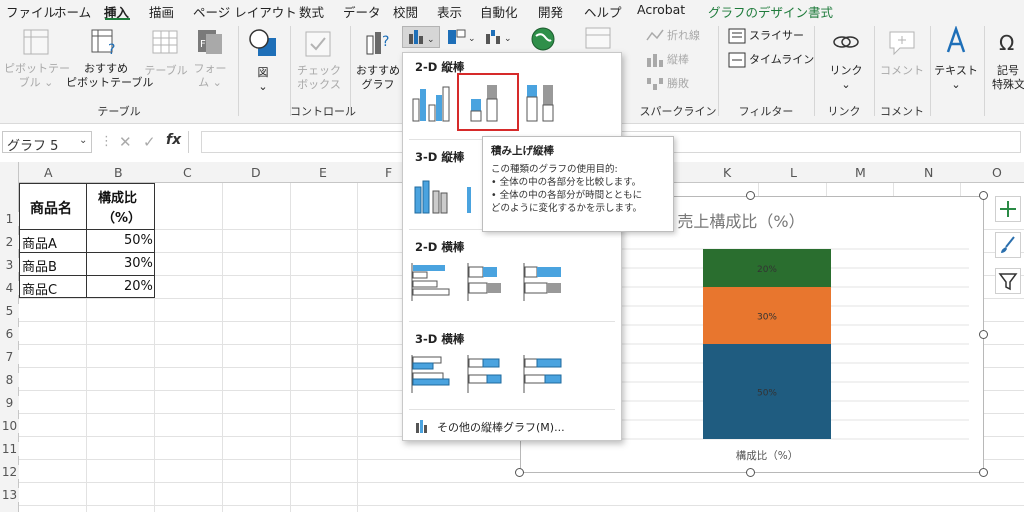 The image size is (1024, 512). Describe the element at coordinates (543, 103) in the screenshot. I see `100-stacked-column-icon` at that location.